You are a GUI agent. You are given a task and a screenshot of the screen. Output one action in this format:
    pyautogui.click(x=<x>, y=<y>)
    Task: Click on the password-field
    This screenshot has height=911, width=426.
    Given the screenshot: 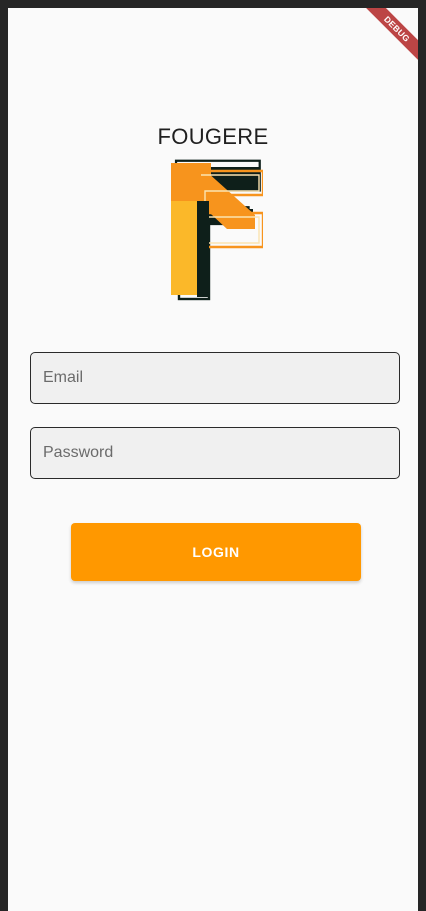 What is the action you would take?
    pyautogui.click(x=215, y=453)
    